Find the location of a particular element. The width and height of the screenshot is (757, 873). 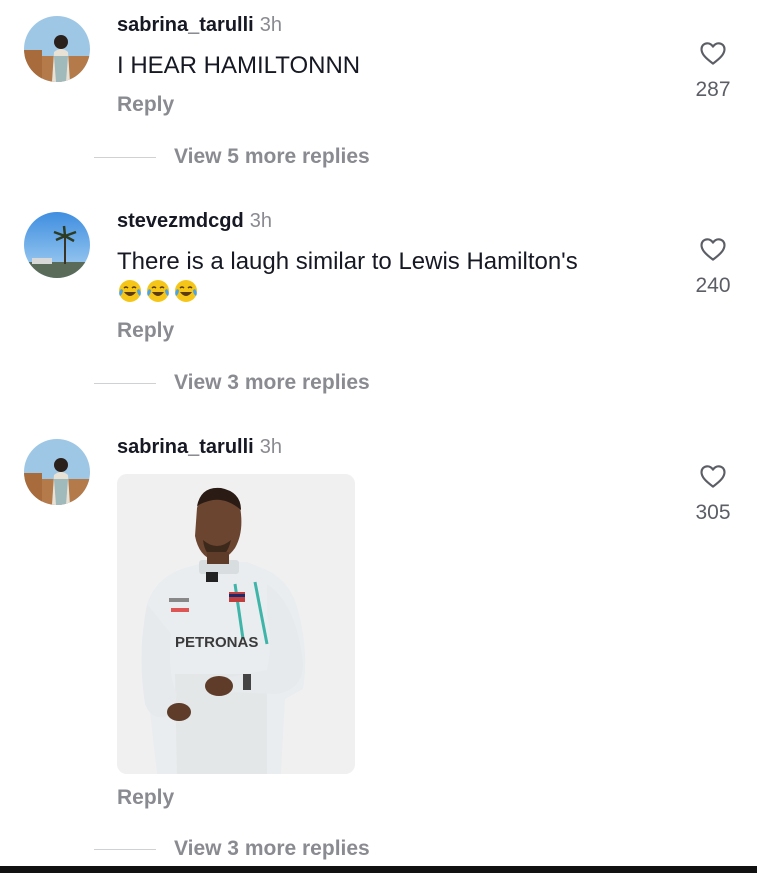

gif-attachment: PETRONAS is located at coordinates (236, 624).